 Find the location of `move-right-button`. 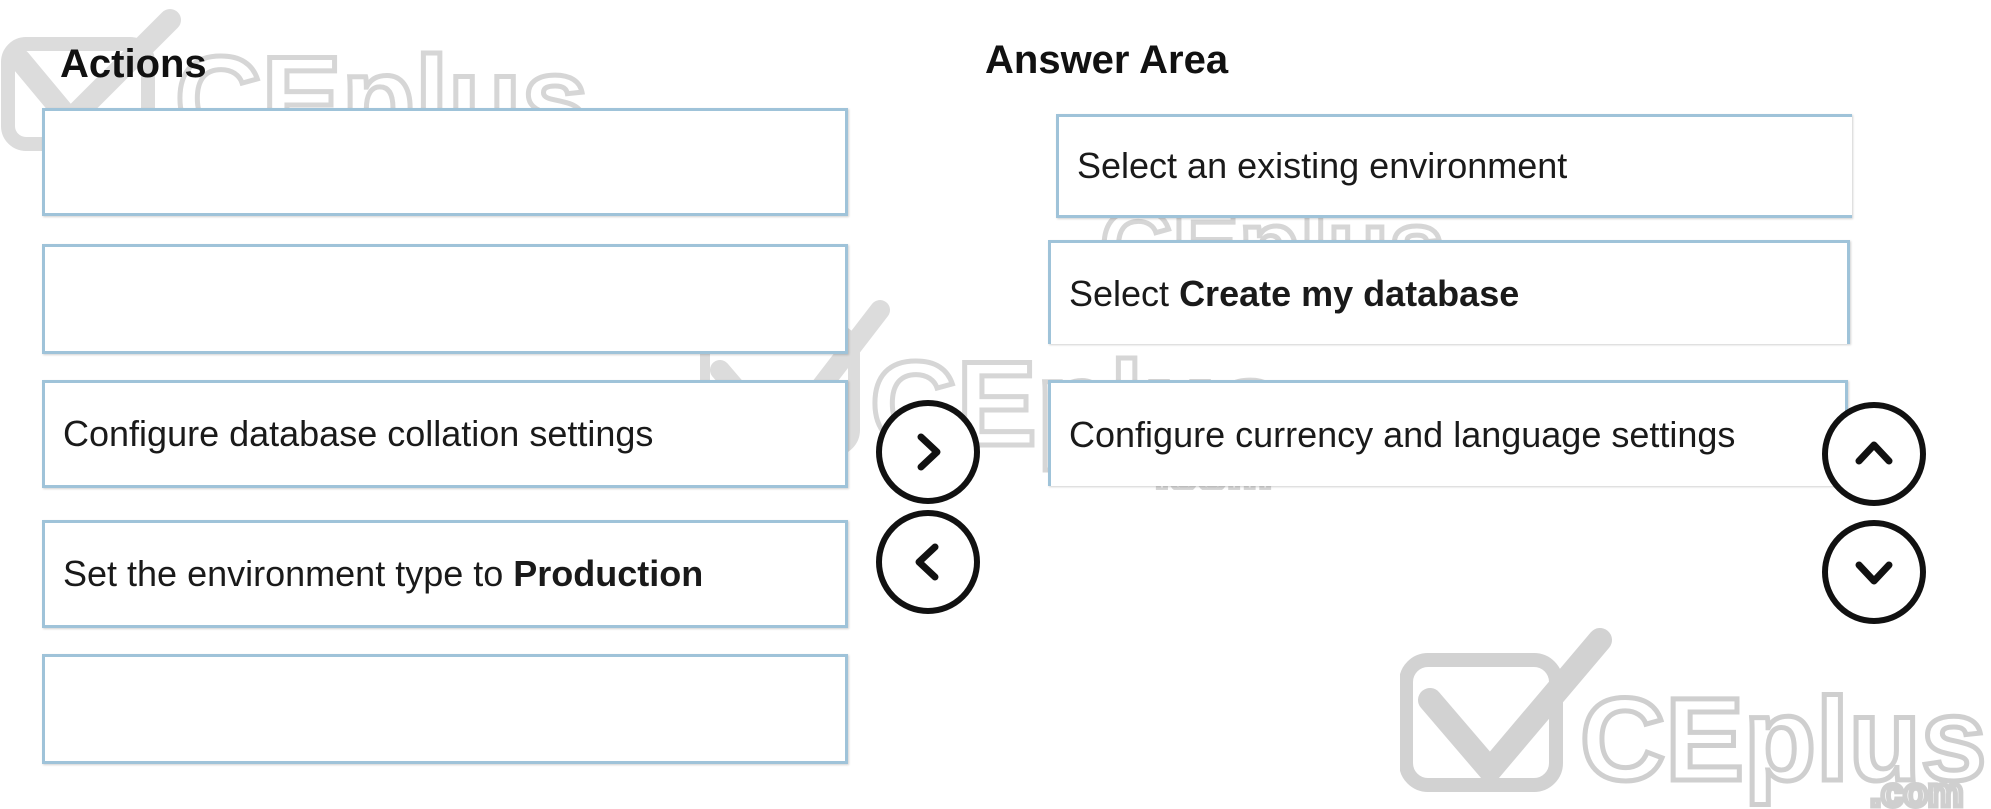

move-right-button is located at coordinates (928, 452).